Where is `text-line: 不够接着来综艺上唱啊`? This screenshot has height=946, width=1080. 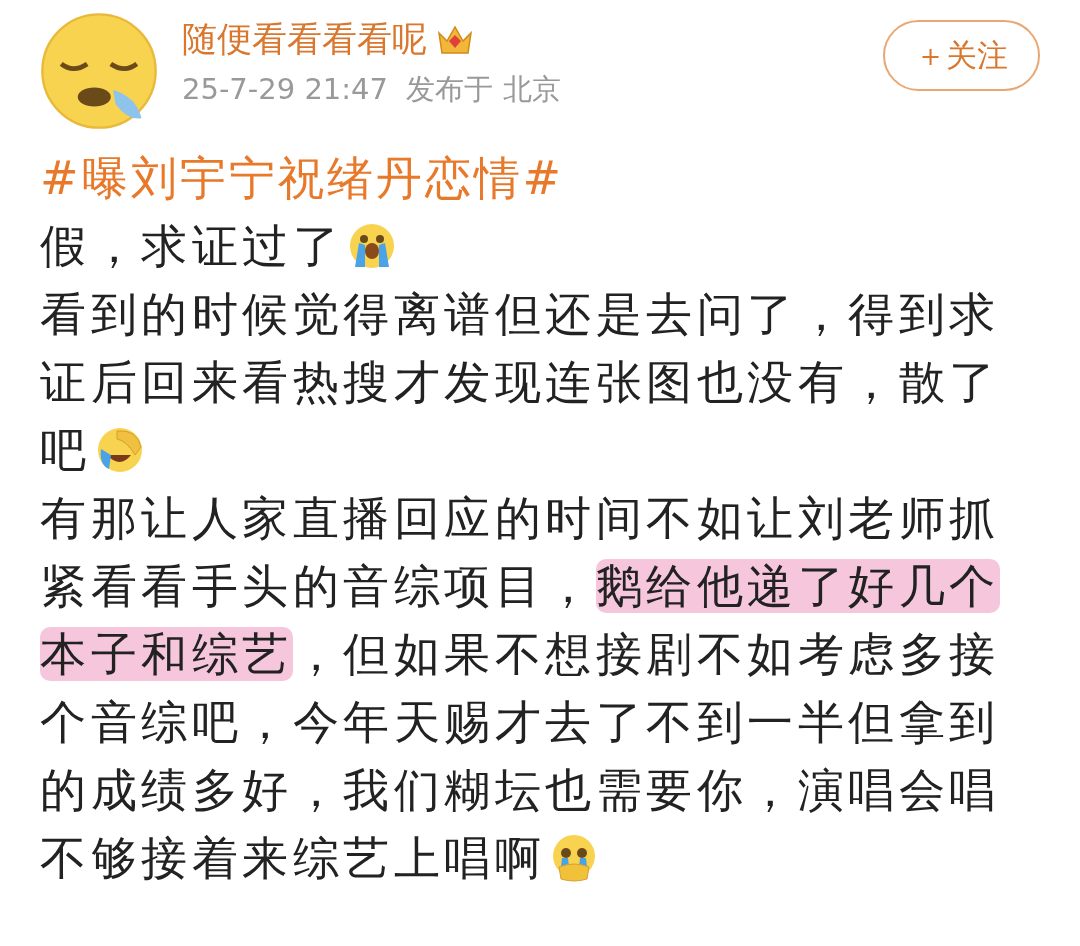
text-line: 不够接着来综艺上唱啊 is located at coordinates (292, 858).